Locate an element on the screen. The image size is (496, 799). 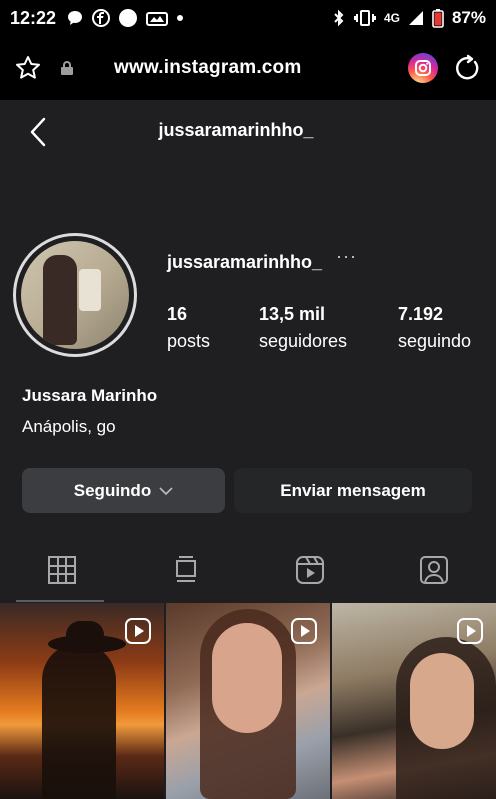
stat-label: posts is located at coordinates (189, 341).